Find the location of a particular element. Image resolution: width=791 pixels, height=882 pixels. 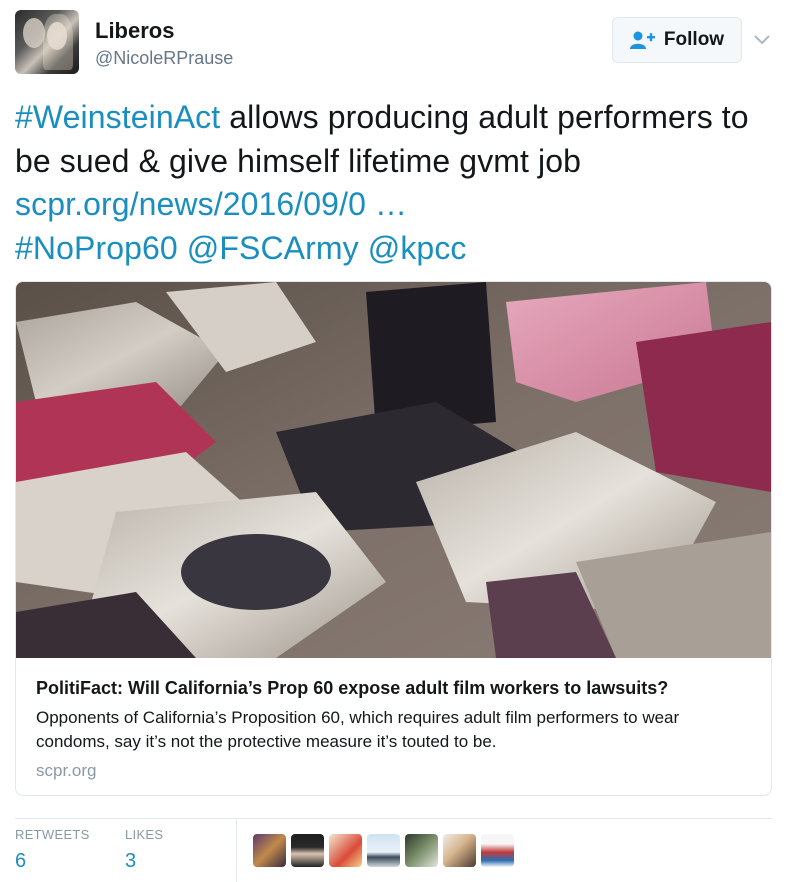

avatar is located at coordinates (47, 42).